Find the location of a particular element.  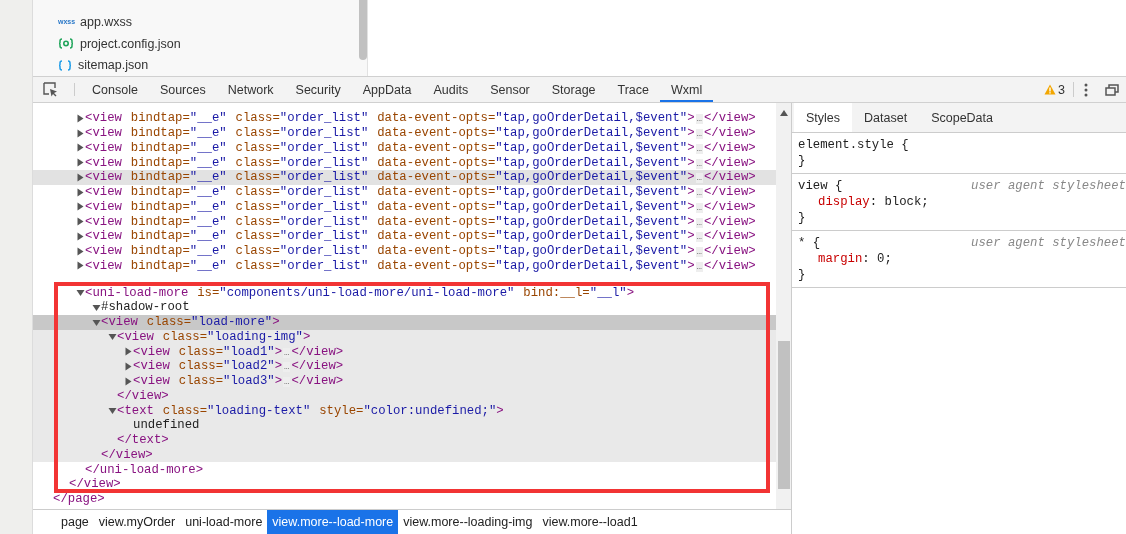

breadcrumb-item: view.more--load1 is located at coordinates (590, 522).